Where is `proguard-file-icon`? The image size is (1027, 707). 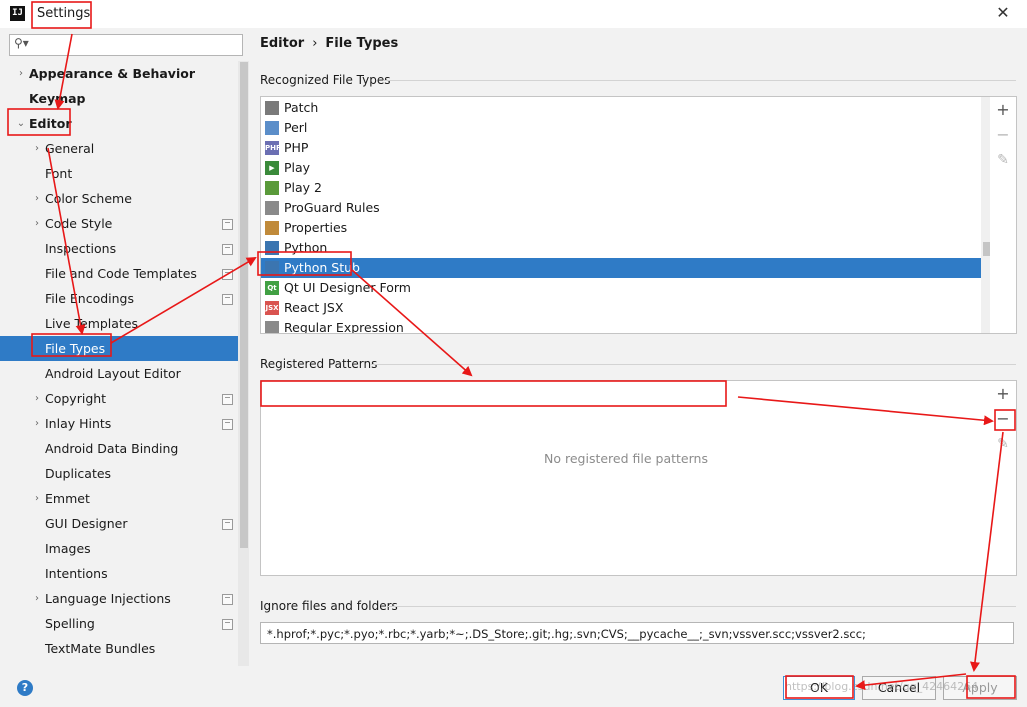 proguard-file-icon is located at coordinates (272, 208).